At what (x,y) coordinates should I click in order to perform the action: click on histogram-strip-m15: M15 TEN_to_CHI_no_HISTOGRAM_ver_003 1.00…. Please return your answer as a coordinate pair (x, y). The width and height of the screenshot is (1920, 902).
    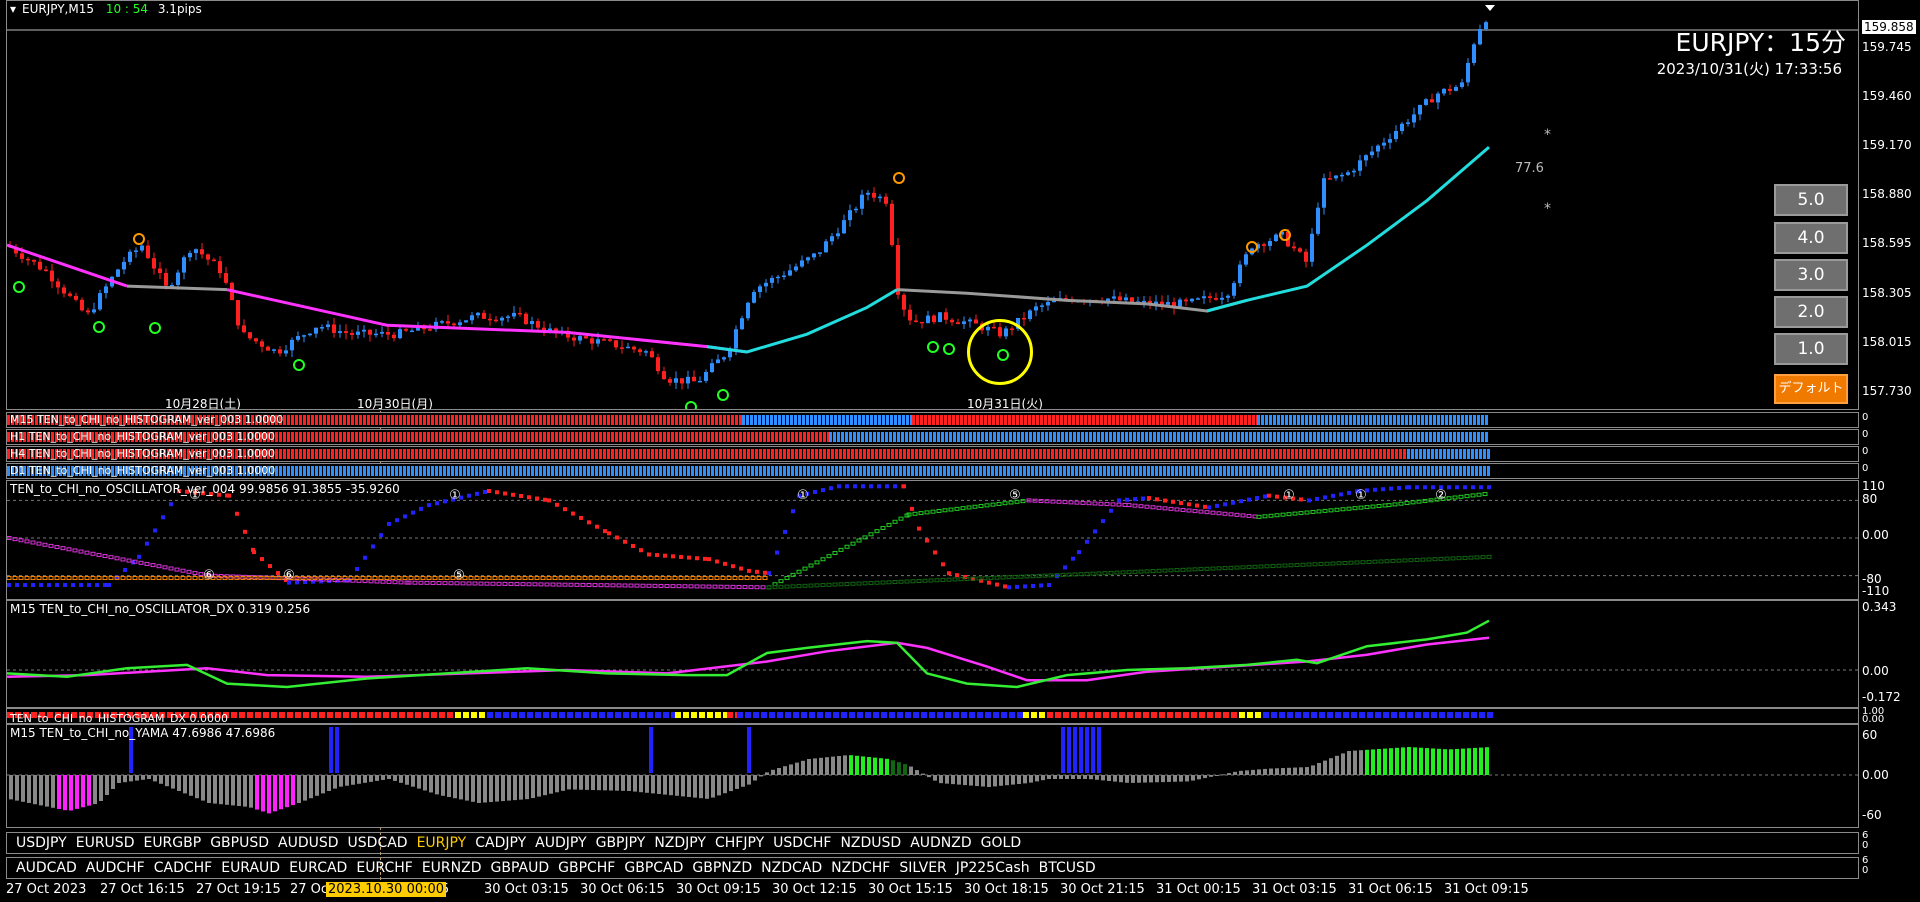
    Looking at the image, I should click on (932, 420).